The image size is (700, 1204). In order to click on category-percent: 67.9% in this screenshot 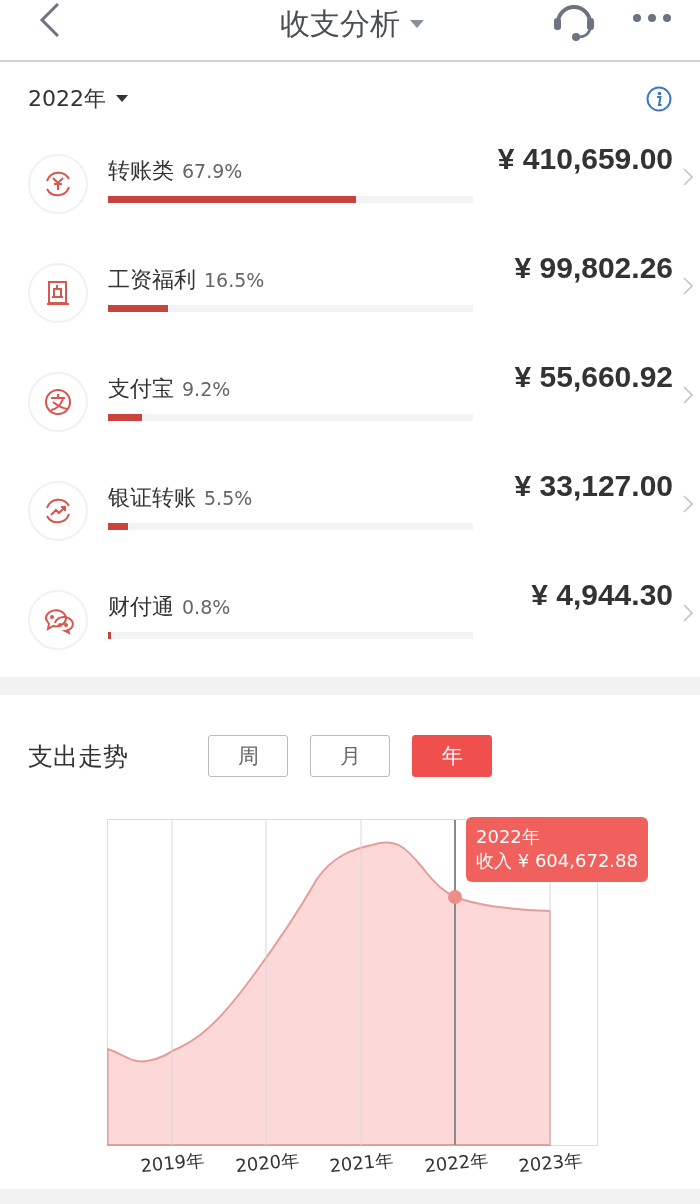, I will do `click(212, 171)`.